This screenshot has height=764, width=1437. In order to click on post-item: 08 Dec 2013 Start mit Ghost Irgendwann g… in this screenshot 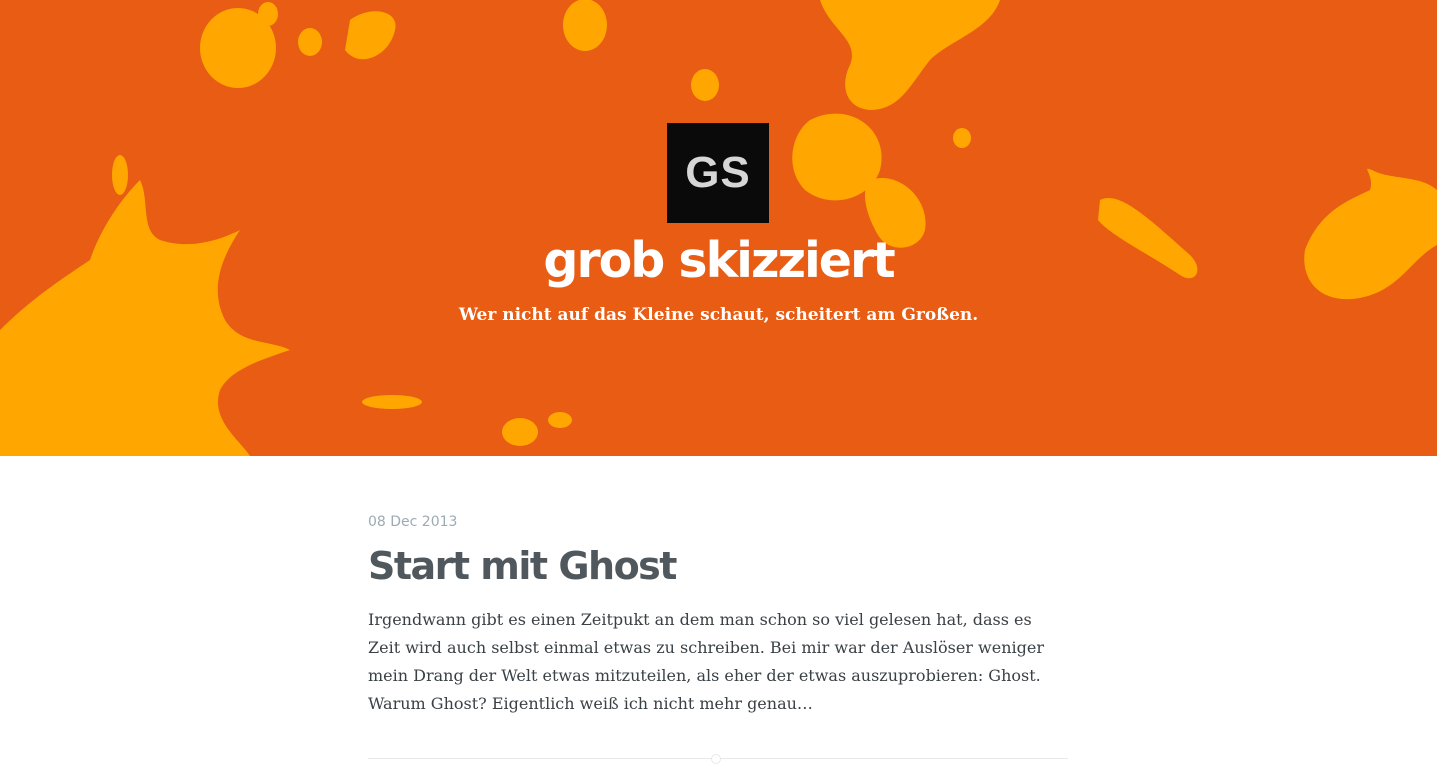, I will do `click(718, 616)`.